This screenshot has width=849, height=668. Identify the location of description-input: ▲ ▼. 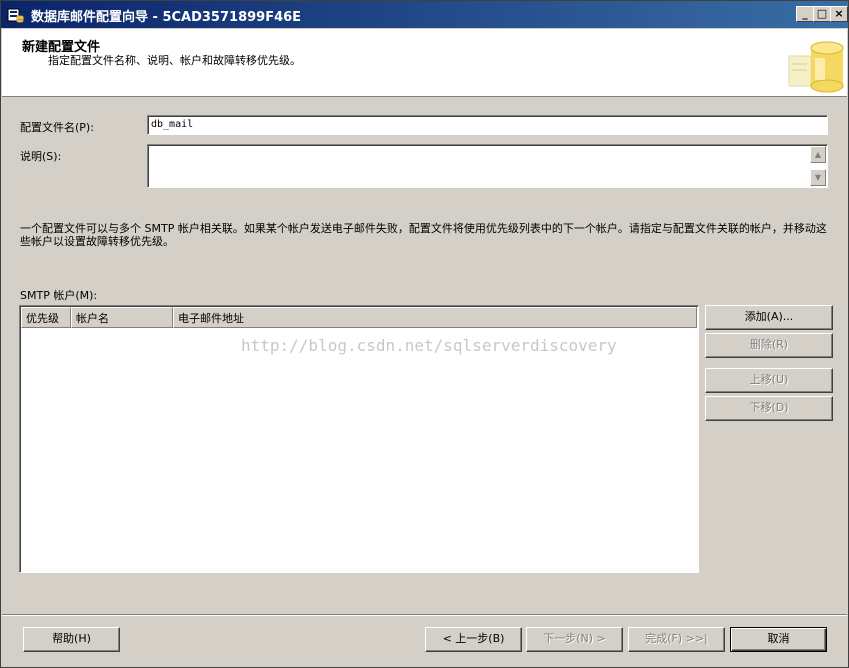
(487, 166).